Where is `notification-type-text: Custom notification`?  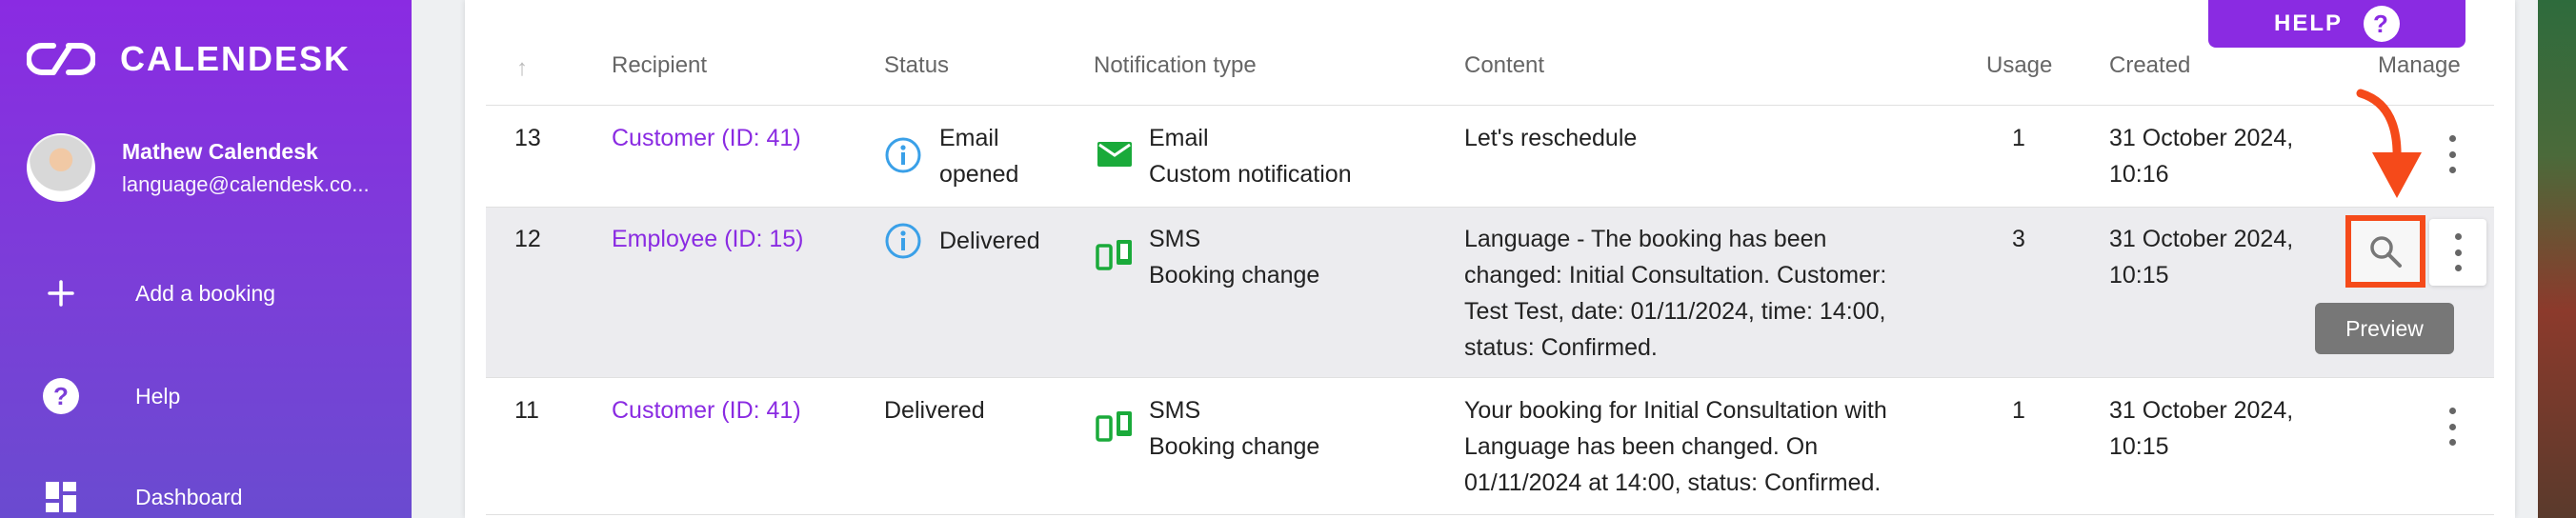
notification-type-text: Custom notification is located at coordinates (1250, 174).